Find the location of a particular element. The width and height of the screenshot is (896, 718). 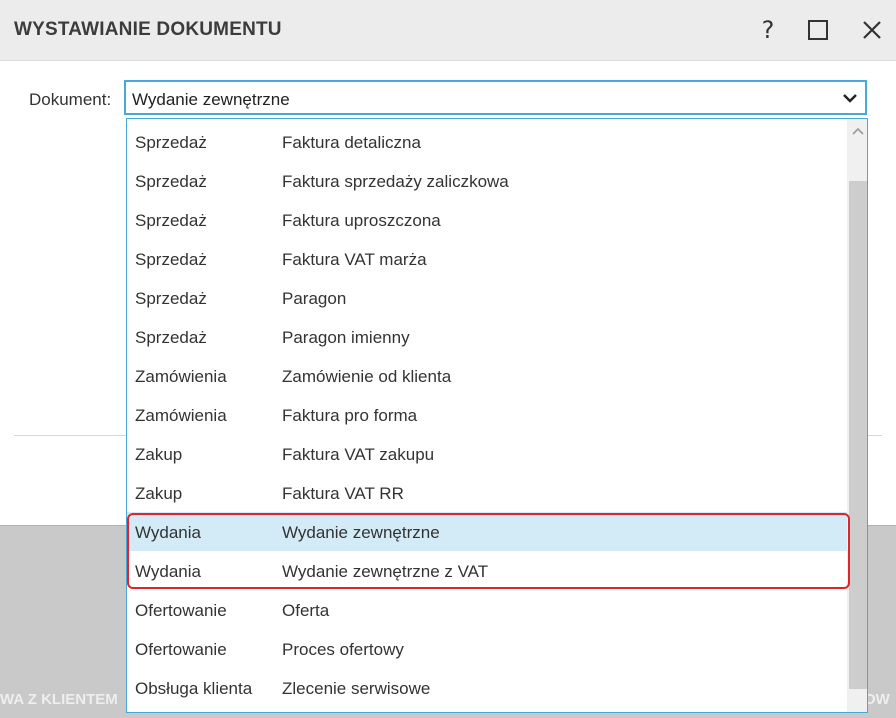

list-item-name: Faktura VAT zakupu is located at coordinates (358, 454).